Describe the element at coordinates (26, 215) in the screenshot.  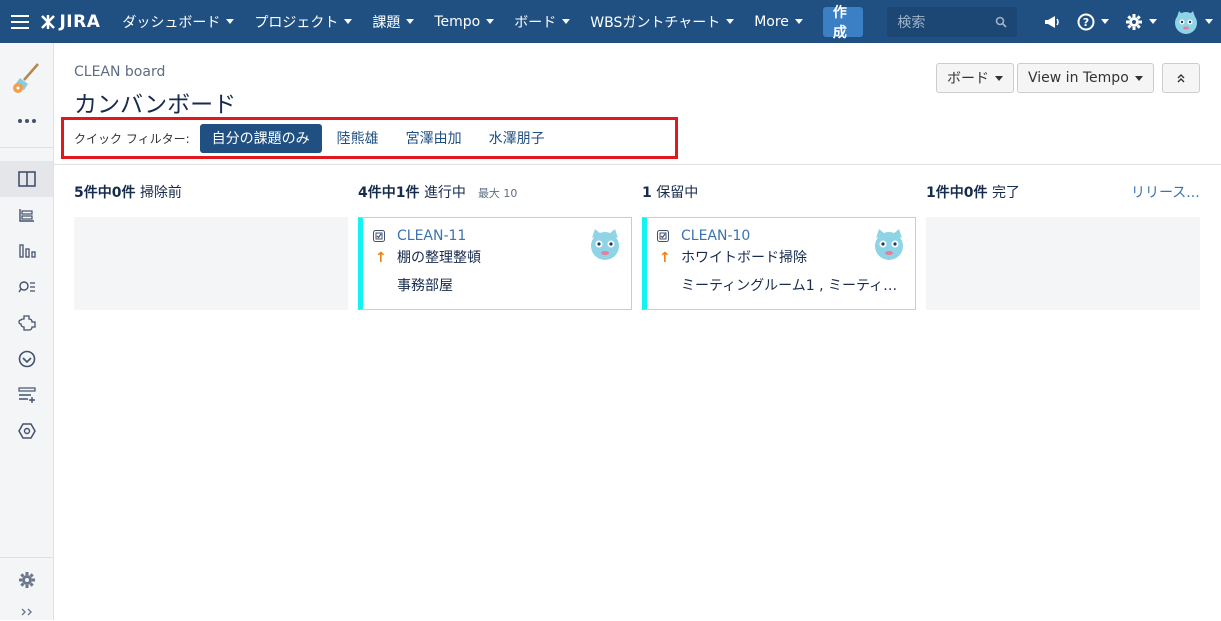
I see `backlog-icon` at that location.